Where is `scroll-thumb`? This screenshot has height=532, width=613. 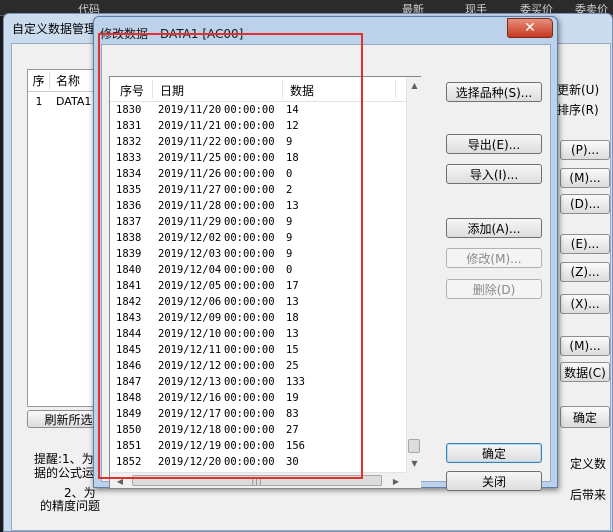
scroll-thumb is located at coordinates (414, 446).